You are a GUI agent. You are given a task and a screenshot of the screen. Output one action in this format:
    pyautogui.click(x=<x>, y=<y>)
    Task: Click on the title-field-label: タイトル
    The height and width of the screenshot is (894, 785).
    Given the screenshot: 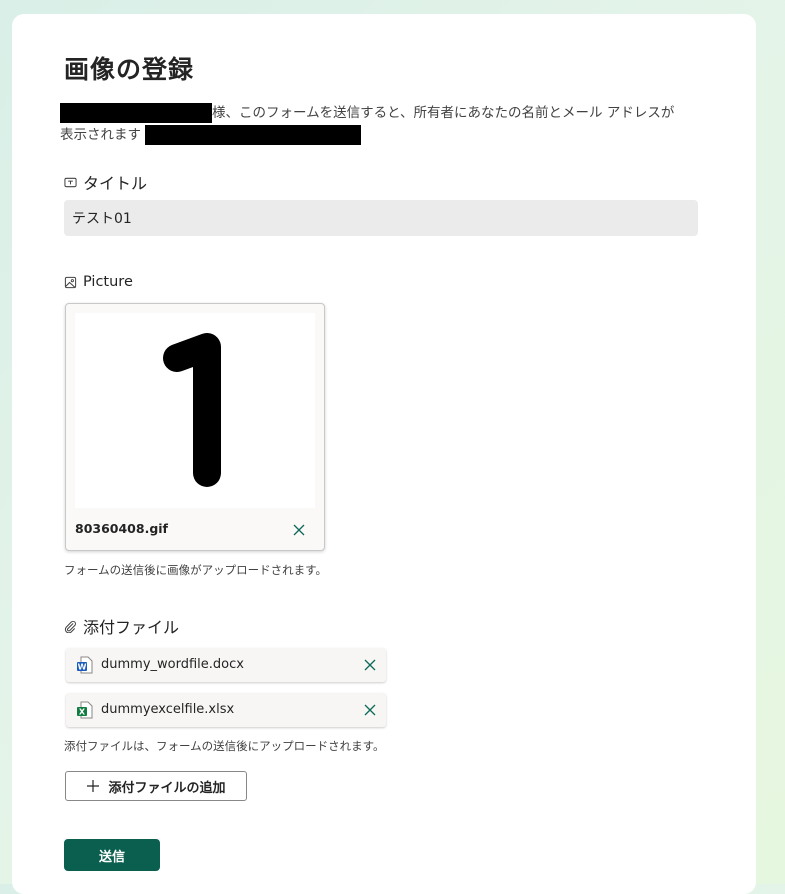 What is the action you would take?
    pyautogui.click(x=105, y=182)
    